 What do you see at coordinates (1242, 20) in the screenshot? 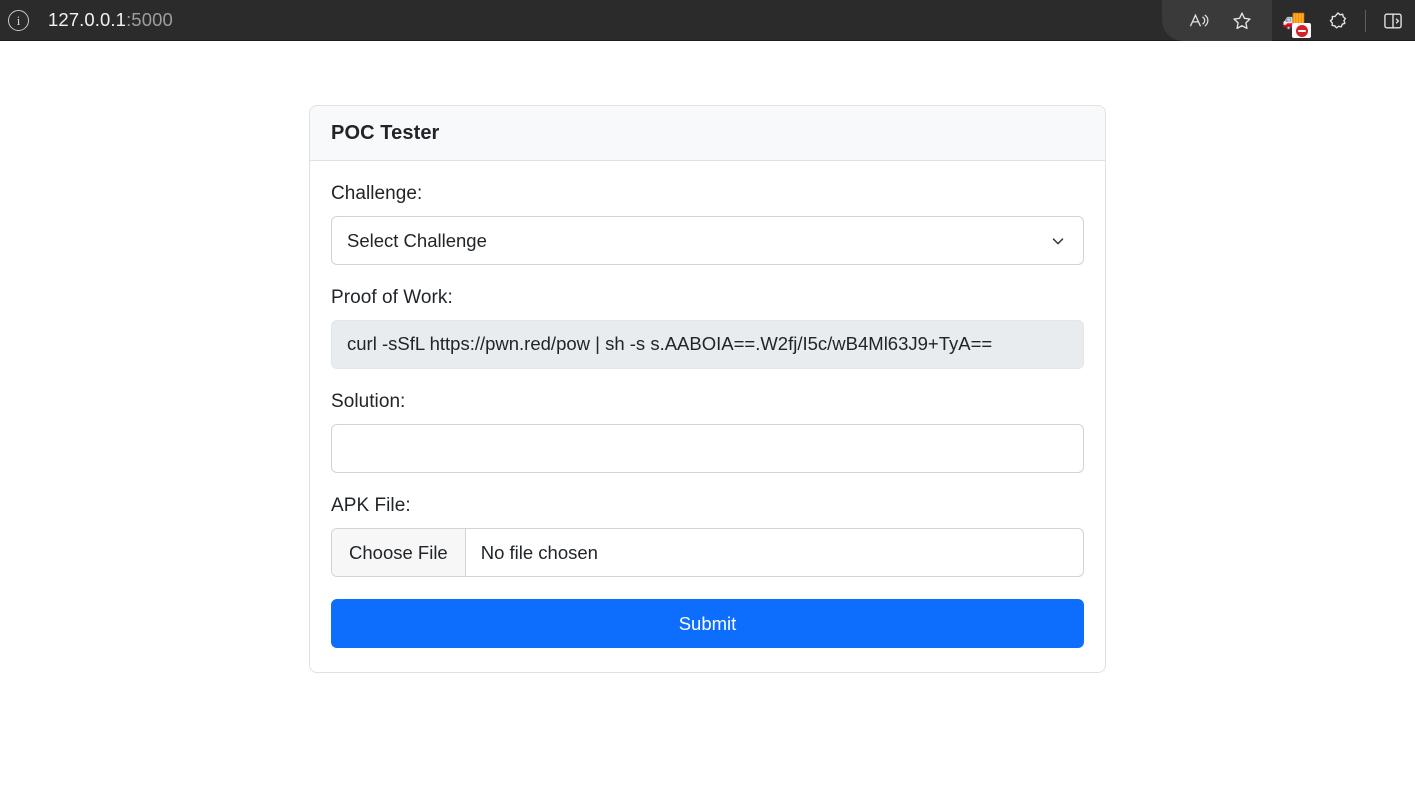
I see `favorite-star-icon` at bounding box center [1242, 20].